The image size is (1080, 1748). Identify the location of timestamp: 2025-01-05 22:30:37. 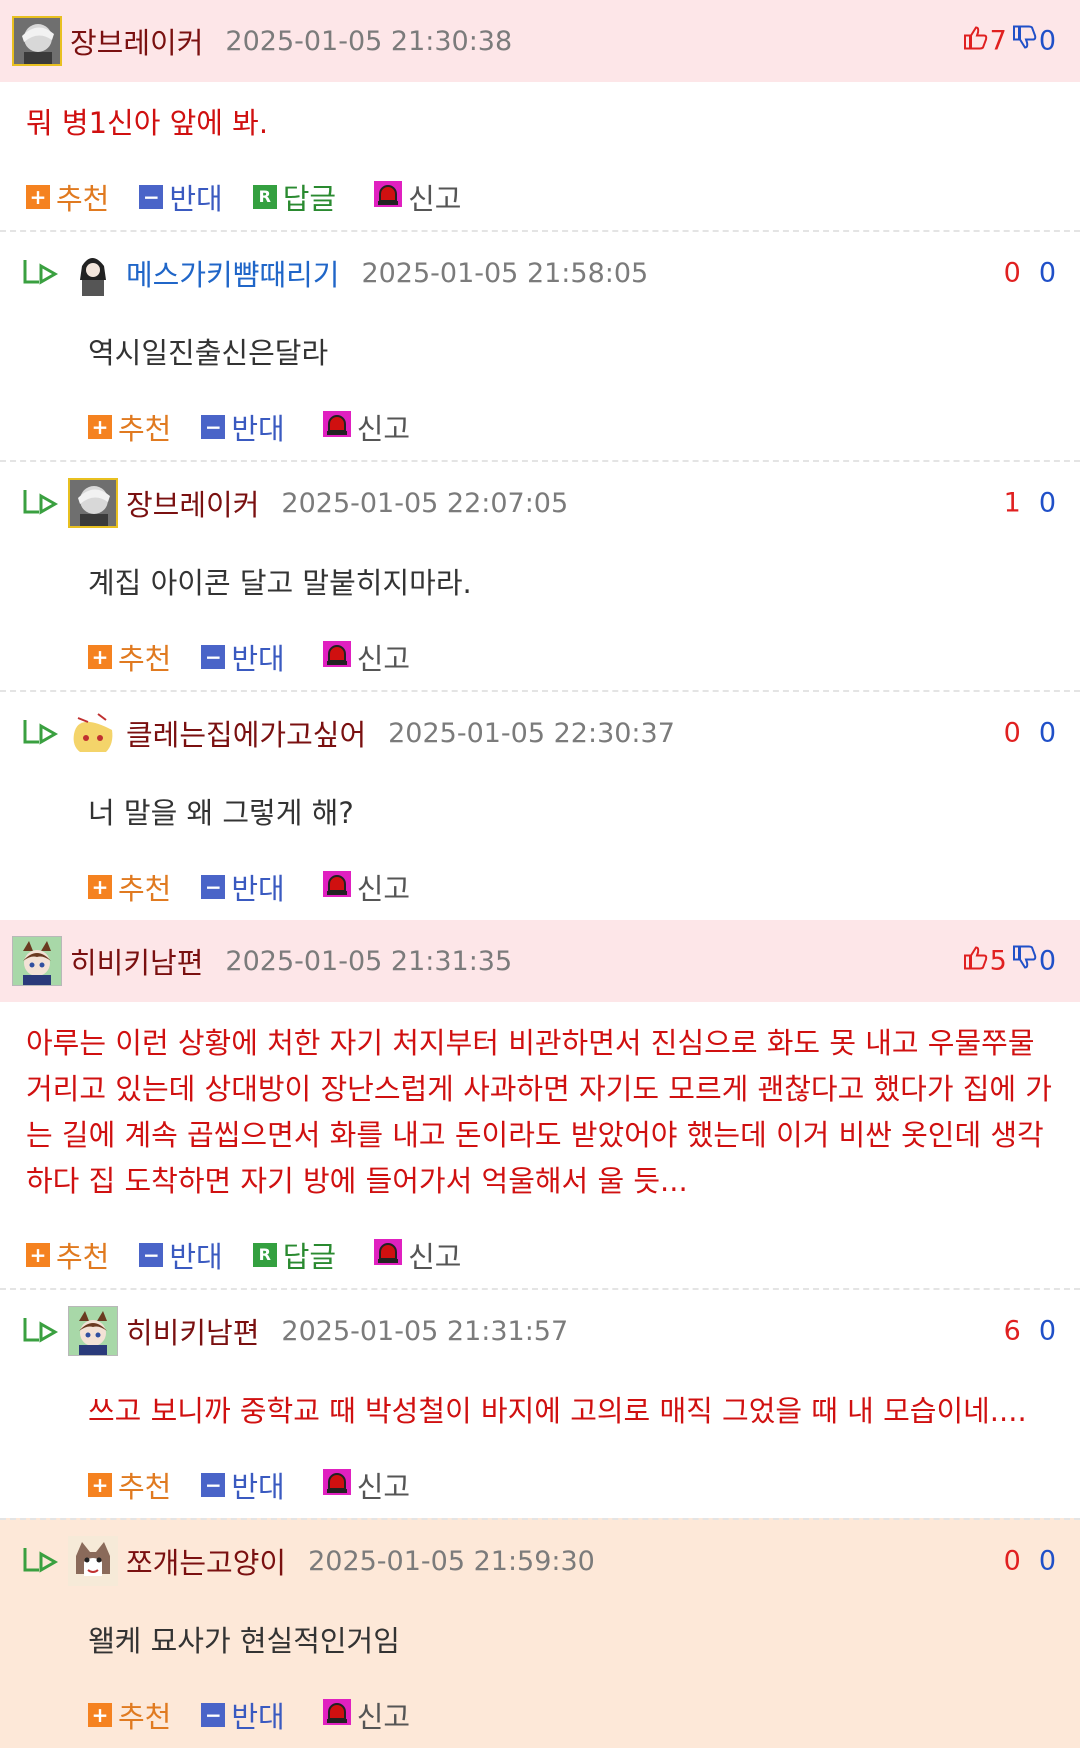
(531, 733).